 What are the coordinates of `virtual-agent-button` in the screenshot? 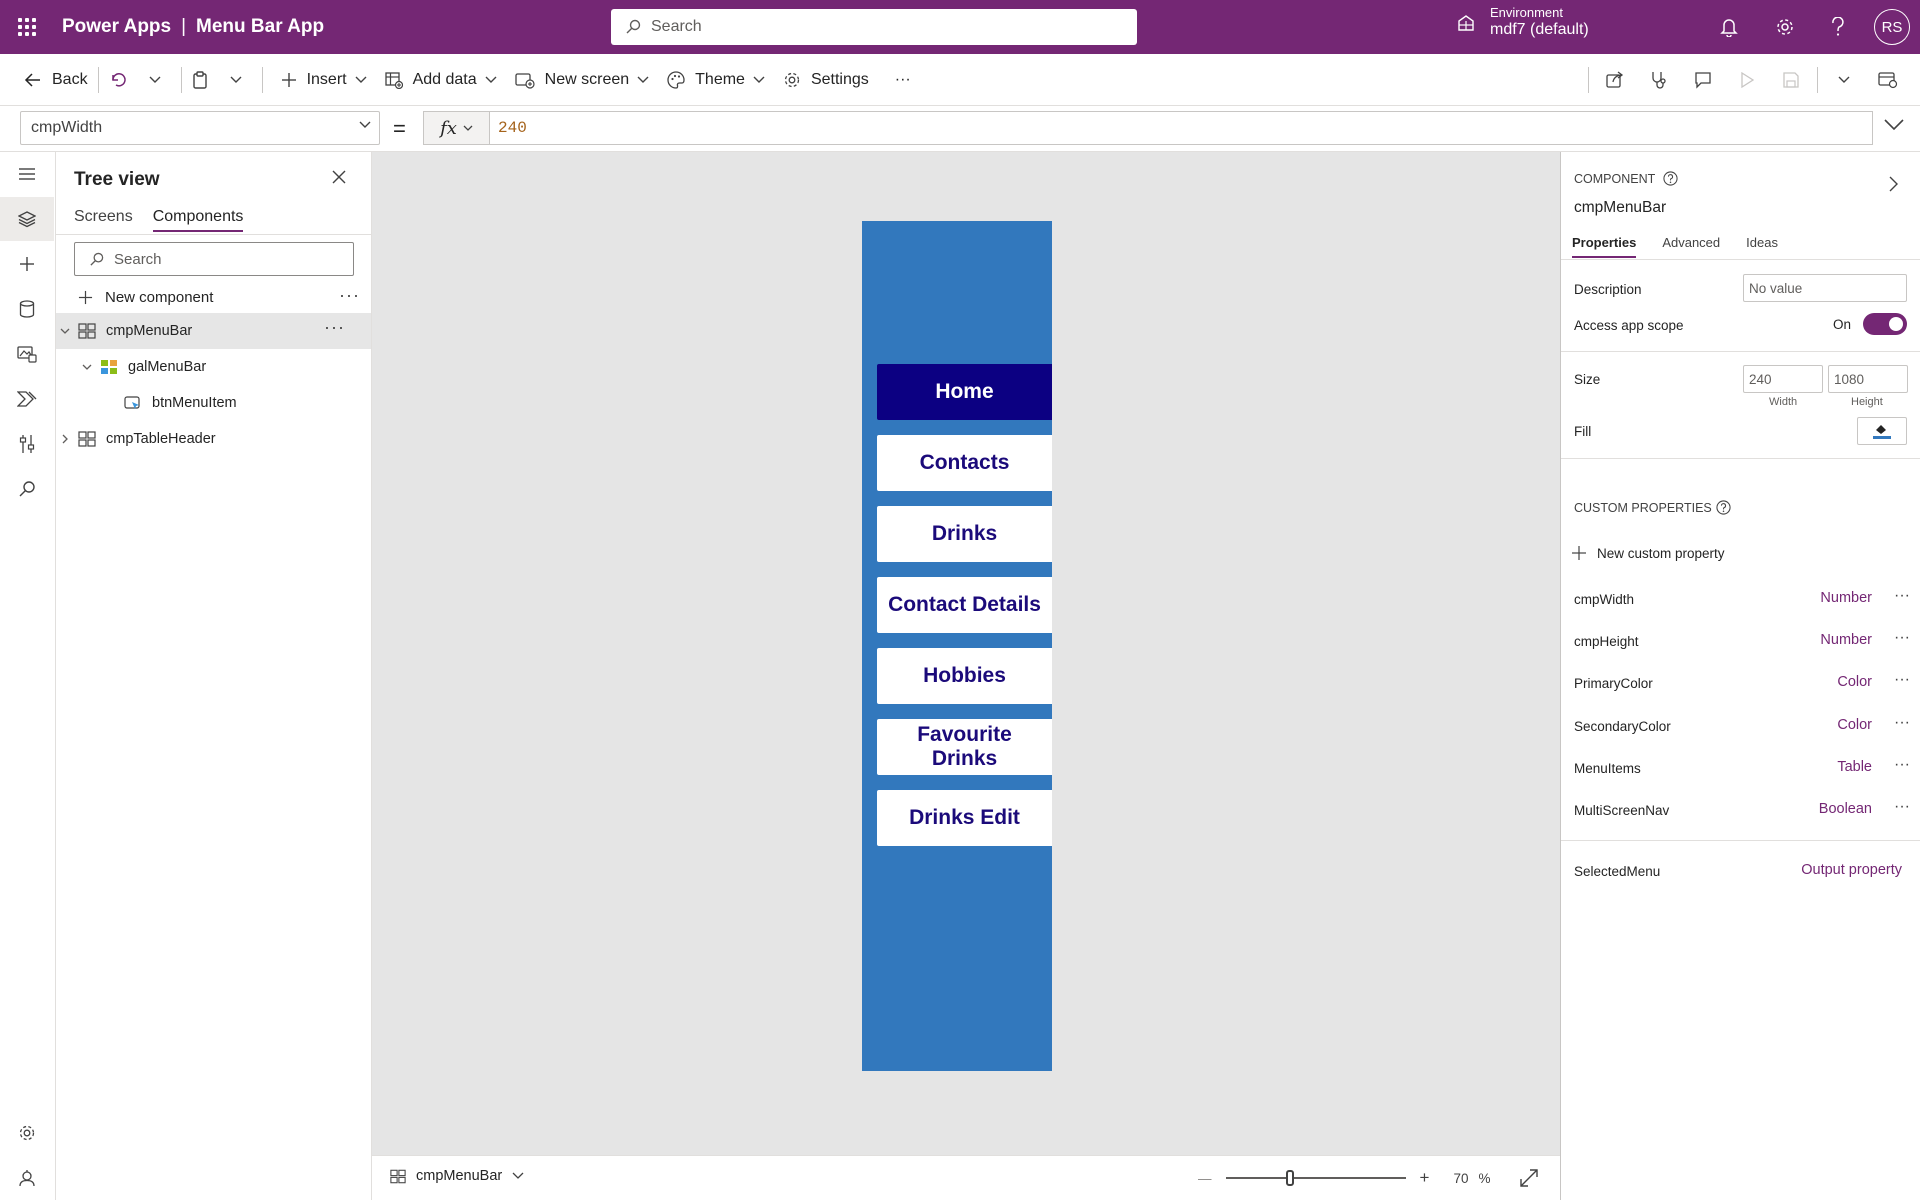 It's located at (27, 1178).